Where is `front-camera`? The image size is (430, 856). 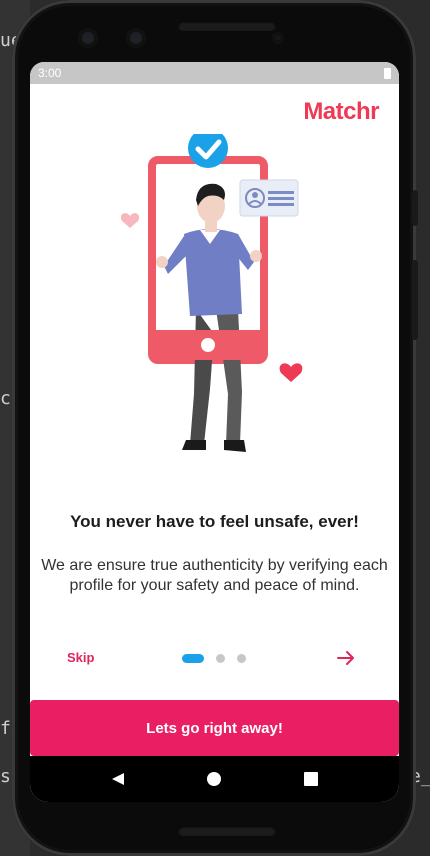
front-camera is located at coordinates (88, 38).